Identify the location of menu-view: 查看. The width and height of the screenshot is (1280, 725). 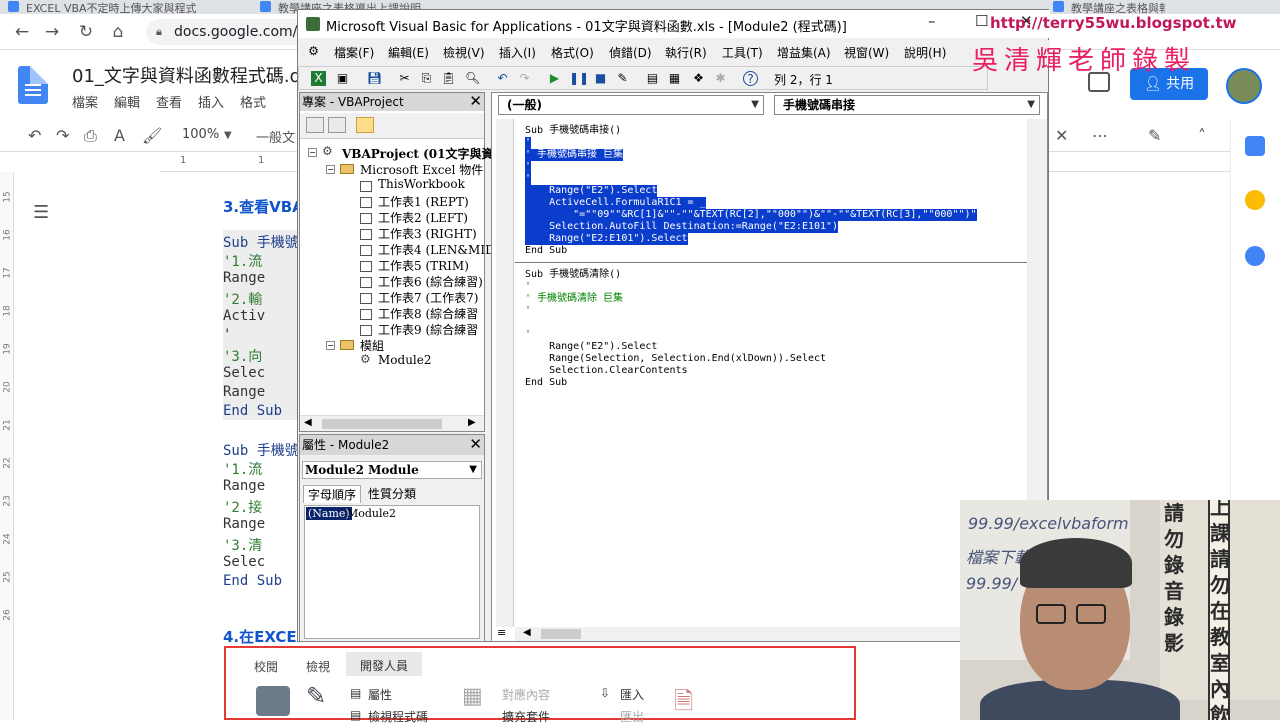
(169, 101).